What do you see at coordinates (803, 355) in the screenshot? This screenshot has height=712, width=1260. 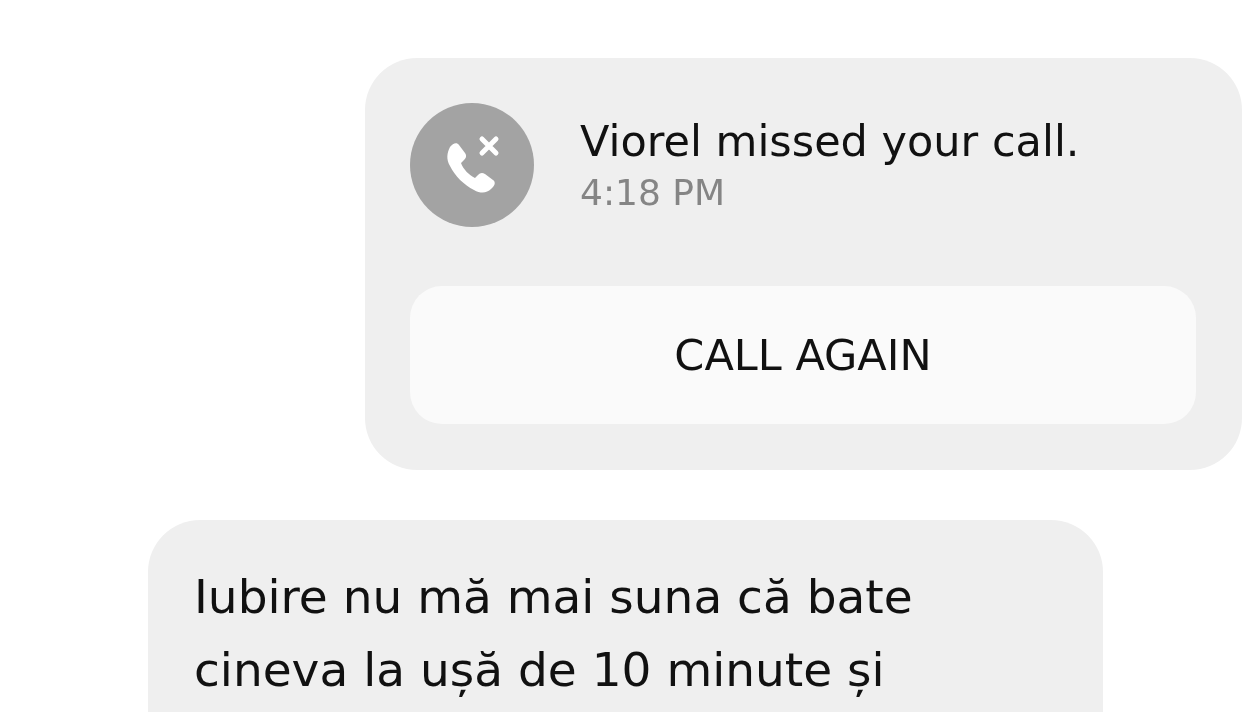 I see `call-again-button: CALL AGAIN` at bounding box center [803, 355].